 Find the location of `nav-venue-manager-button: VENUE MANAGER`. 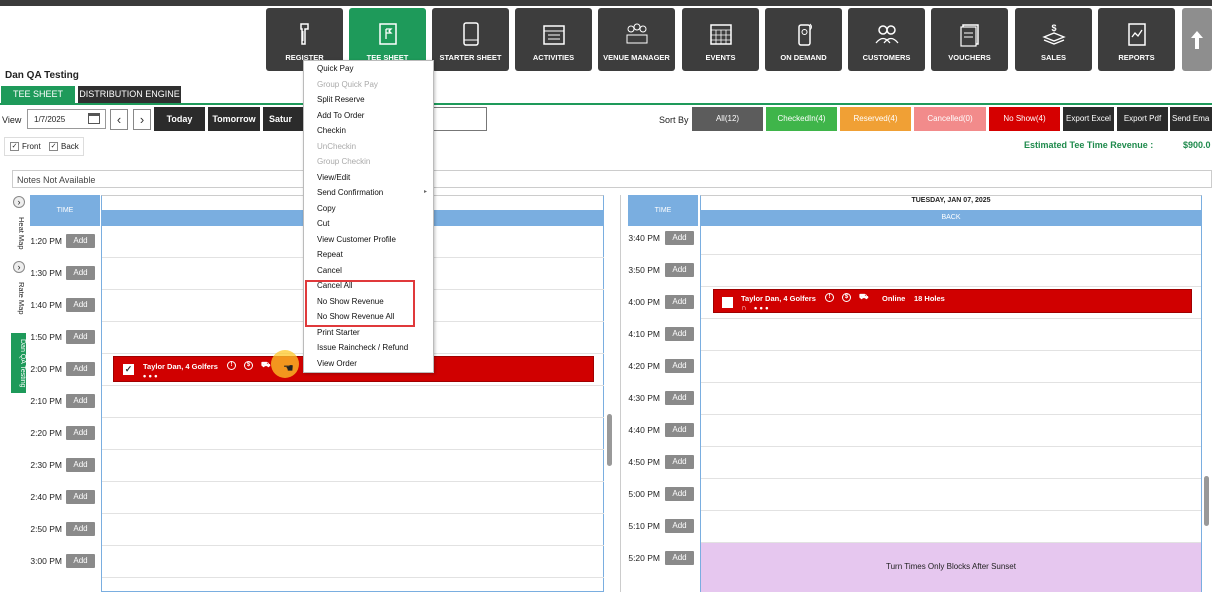

nav-venue-manager-button: VENUE MANAGER is located at coordinates (636, 39).